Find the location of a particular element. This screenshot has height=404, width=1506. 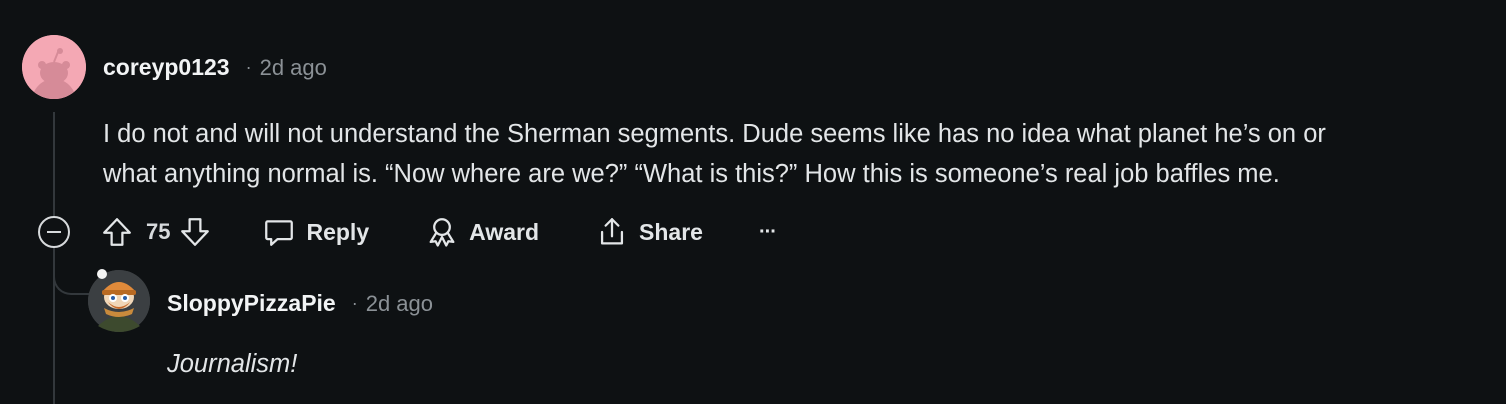

upvote-button is located at coordinates (117, 232).